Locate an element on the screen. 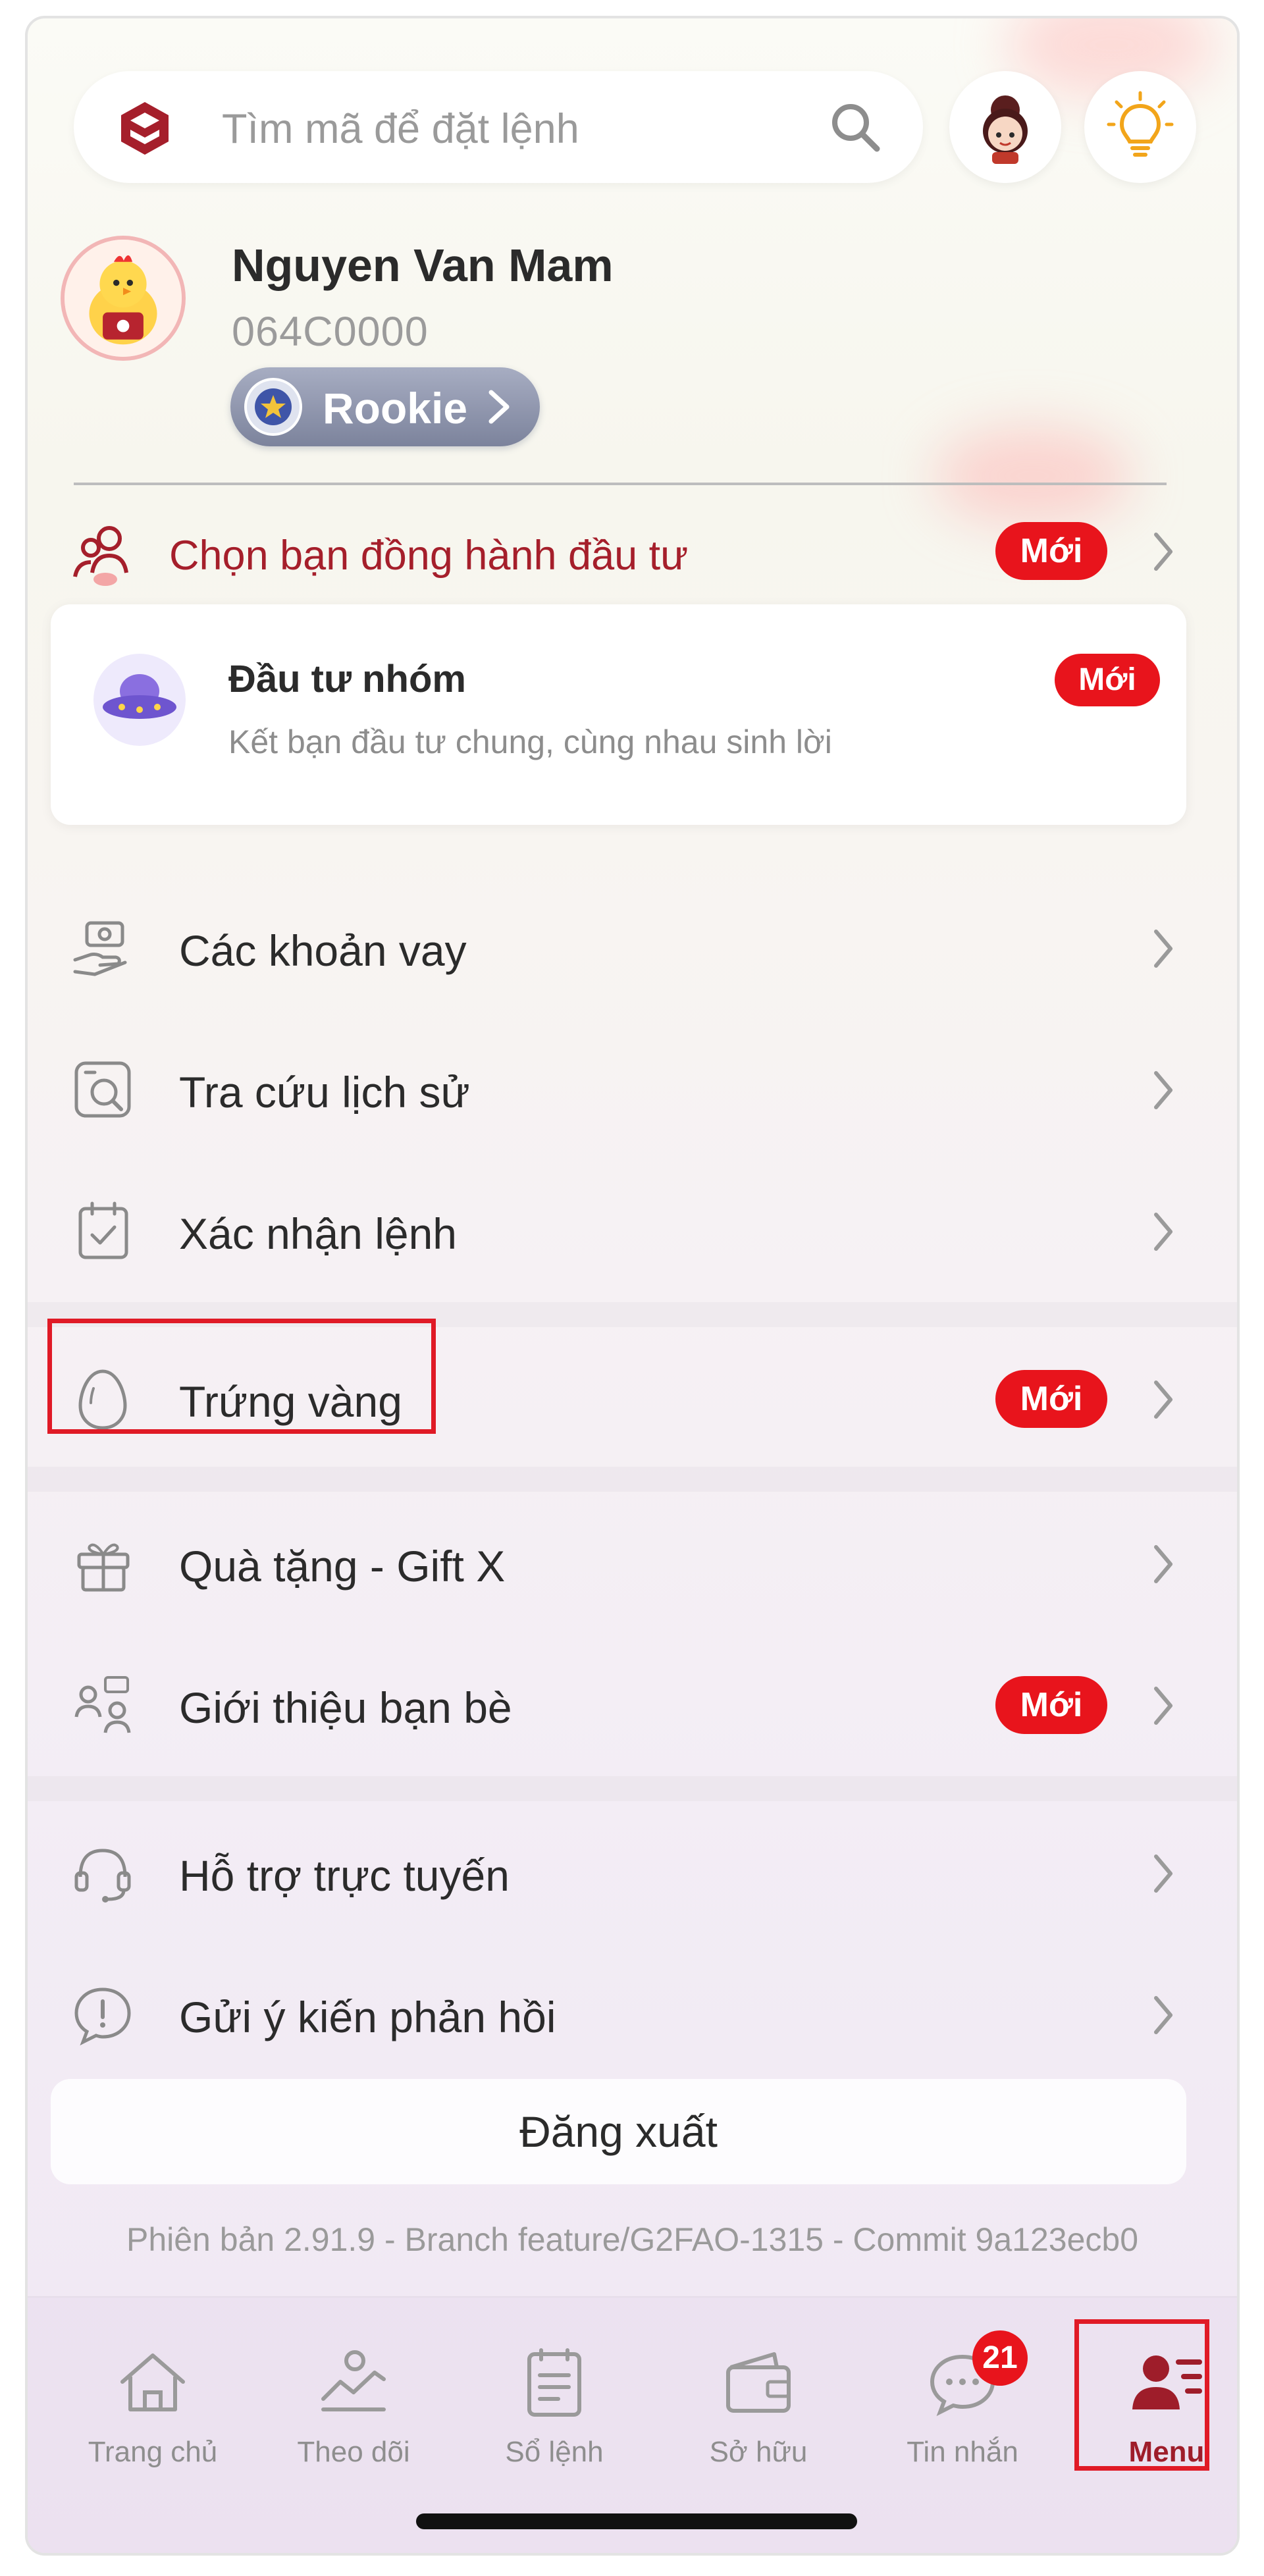 The height and width of the screenshot is (2576, 1264). feedback-icon is located at coordinates (103, 2016).